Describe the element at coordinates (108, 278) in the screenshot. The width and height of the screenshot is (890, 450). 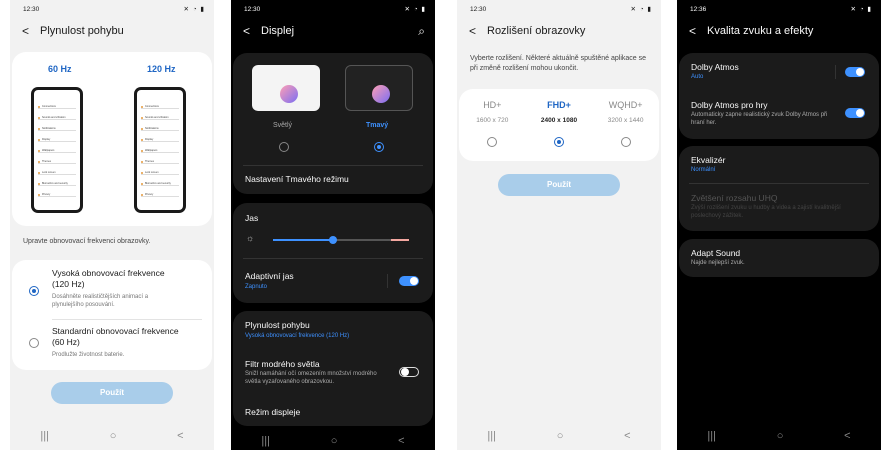
I see `option-high-title: Vysoká obnovovací frekvence (120 Hz)` at that location.